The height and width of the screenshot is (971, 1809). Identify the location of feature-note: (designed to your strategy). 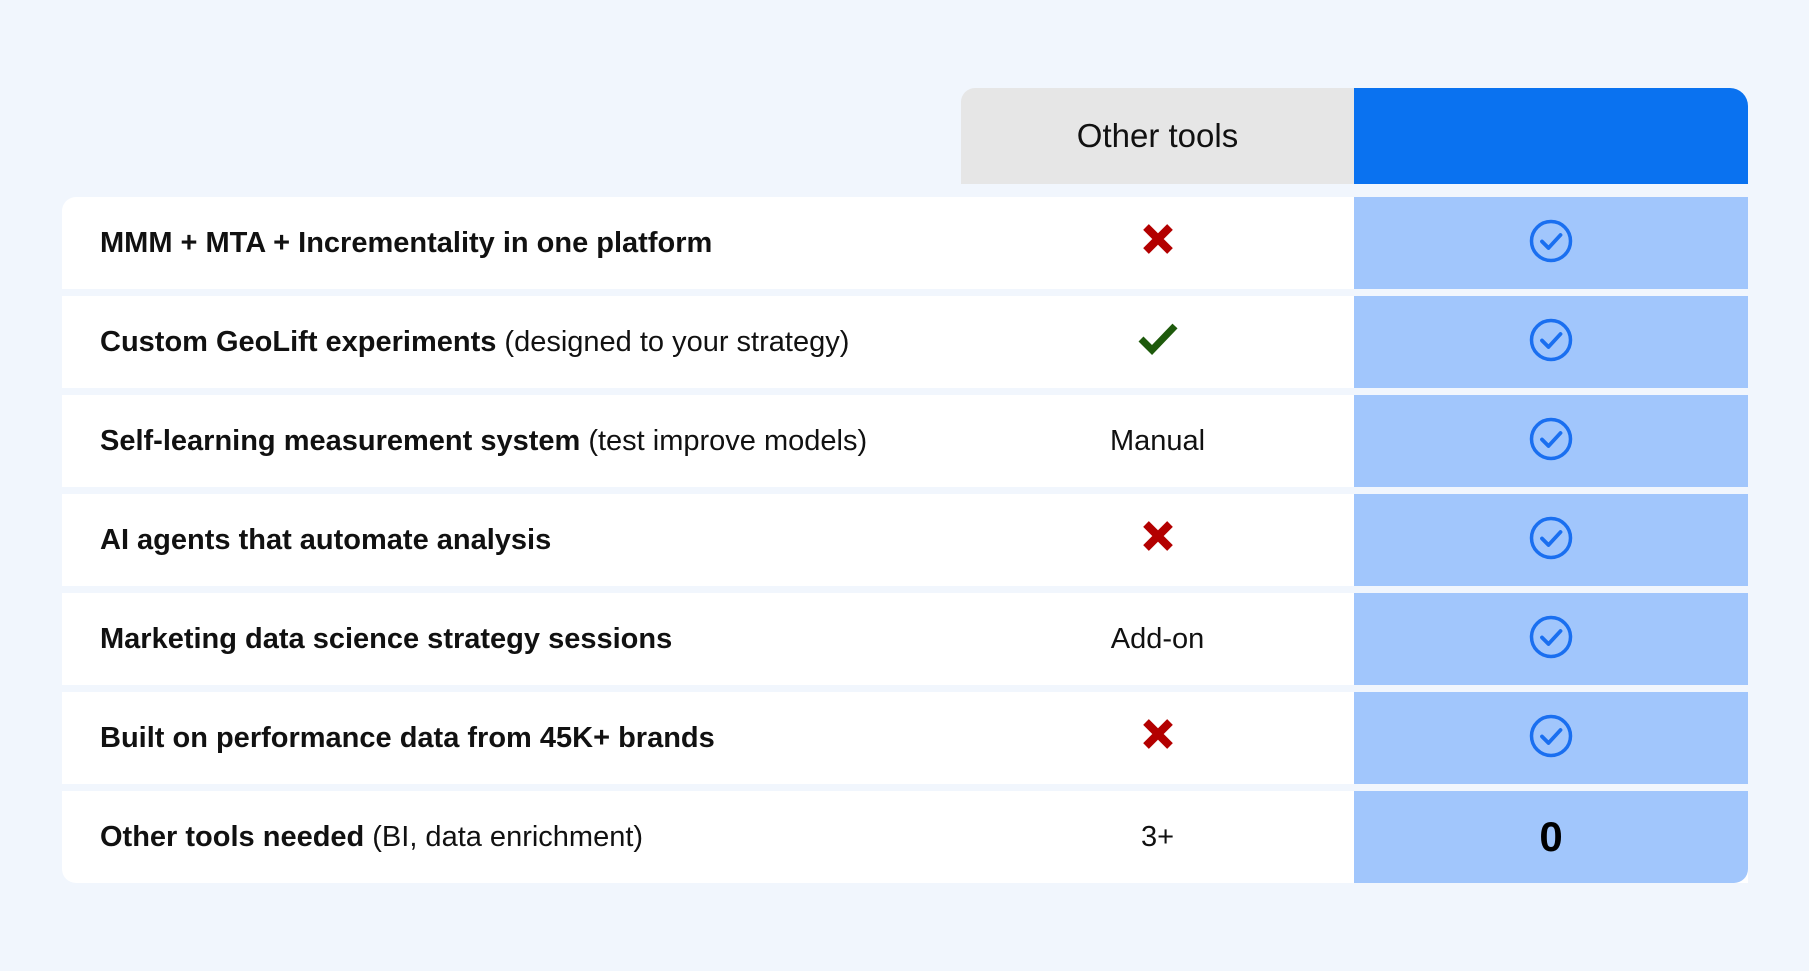
(677, 341).